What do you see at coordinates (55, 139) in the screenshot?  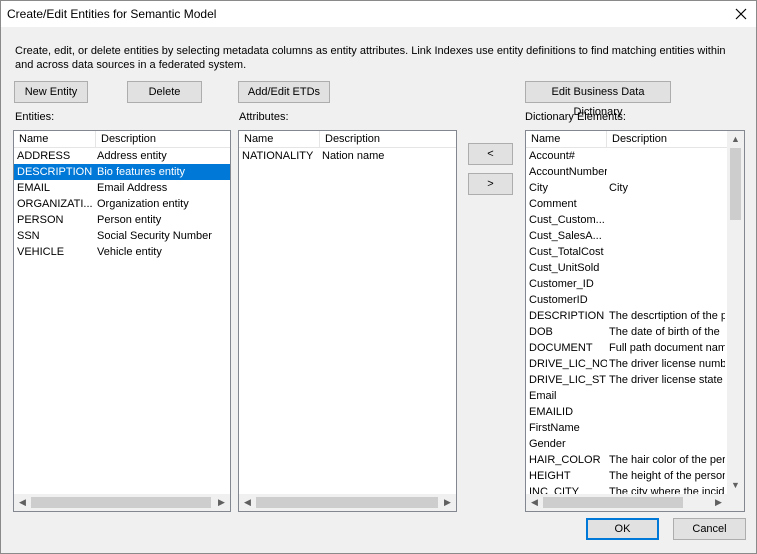 I see `entities-name-column-header: Name` at bounding box center [55, 139].